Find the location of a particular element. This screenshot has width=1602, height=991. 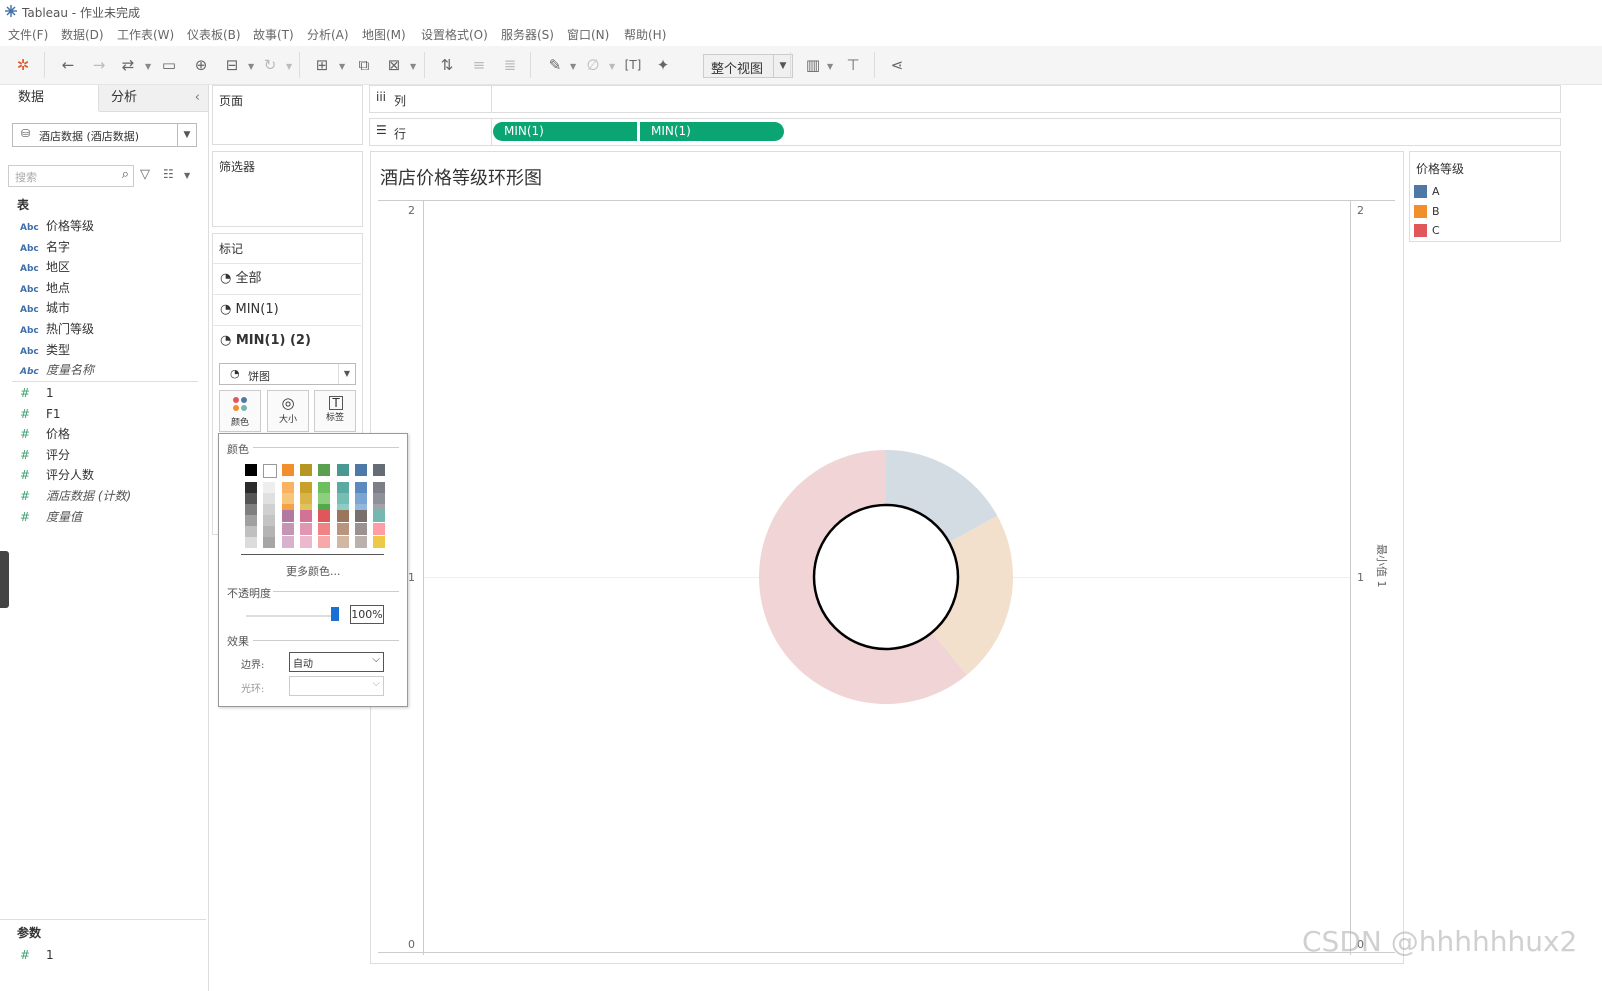

swap-icon: ⇄ is located at coordinates (128, 65).